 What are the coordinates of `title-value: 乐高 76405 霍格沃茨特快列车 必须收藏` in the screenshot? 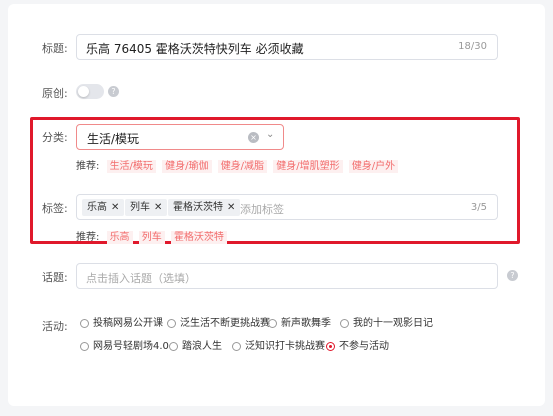 It's located at (195, 49).